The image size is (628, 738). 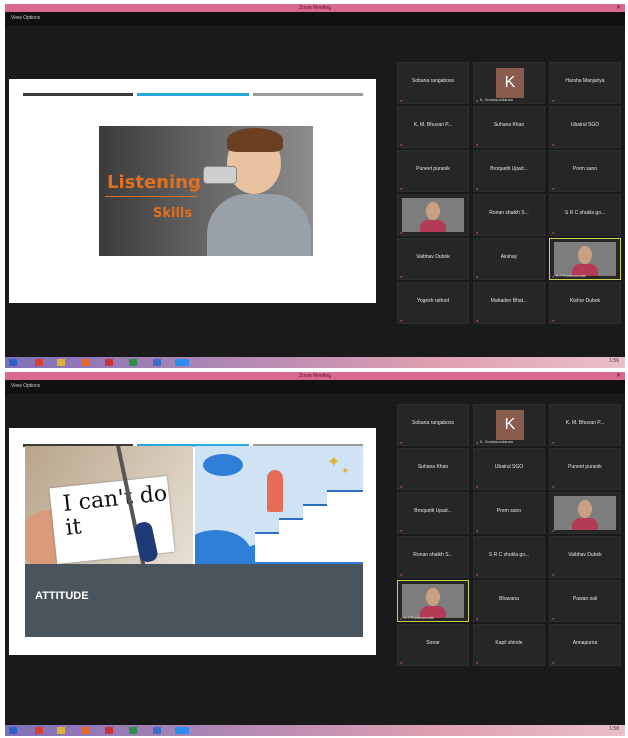 What do you see at coordinates (497, 99) in the screenshot?
I see `participant-caption: K. Somasundaram` at bounding box center [497, 99].